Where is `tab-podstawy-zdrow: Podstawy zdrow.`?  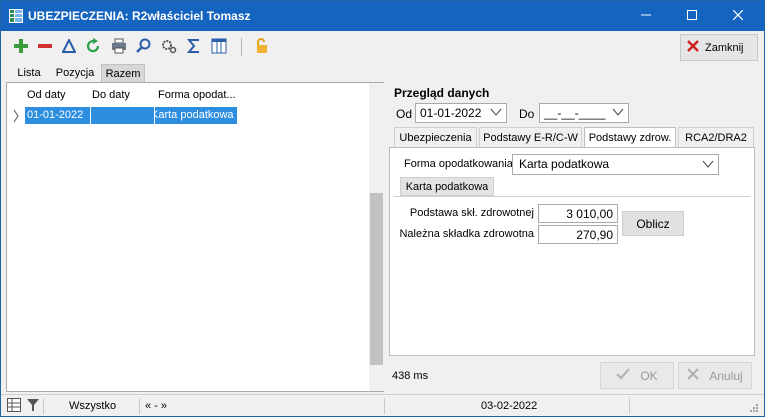 tab-podstawy-zdrow: Podstawy zdrow. is located at coordinates (630, 137).